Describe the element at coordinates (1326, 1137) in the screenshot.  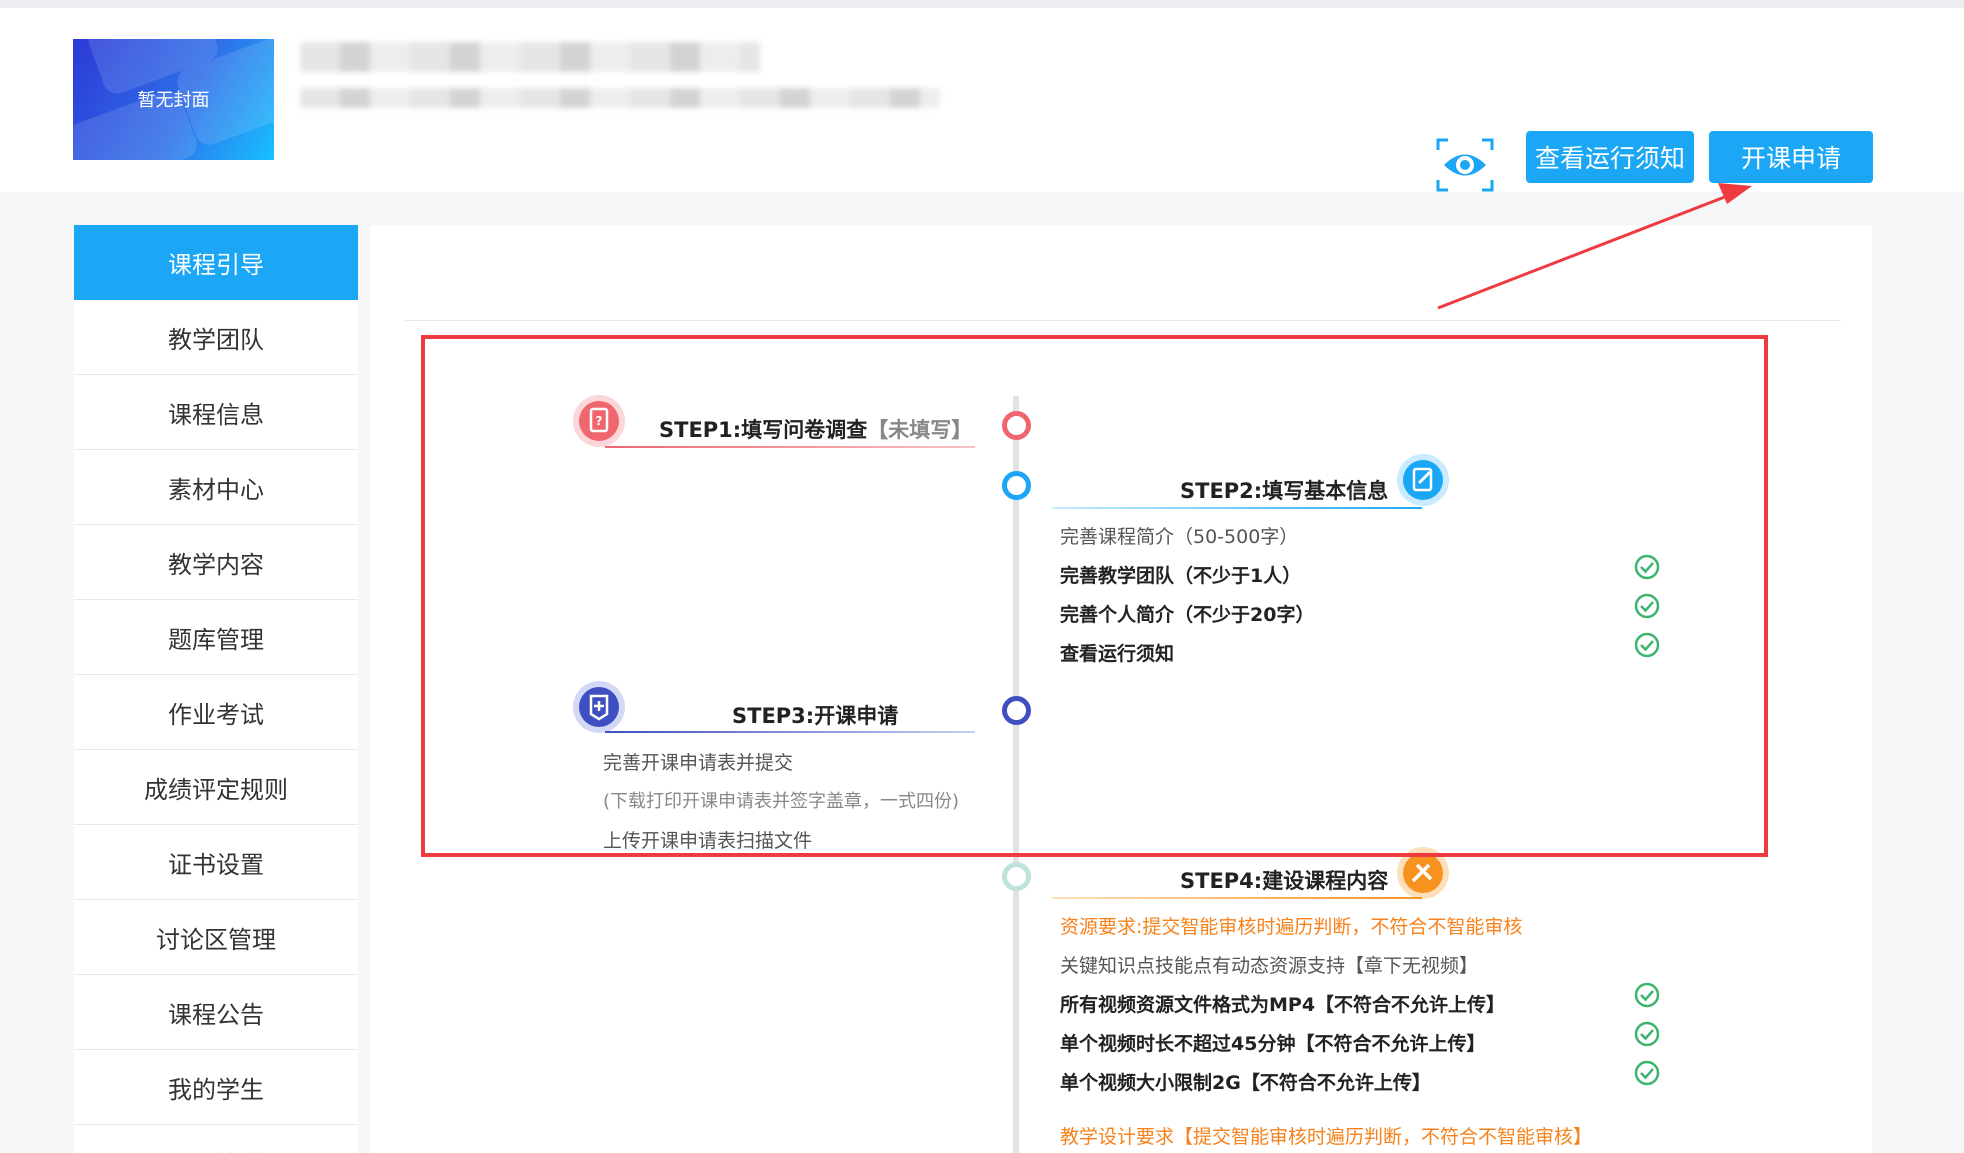
I see `step4-design-requirement: 教学设计要求【提交智能审核时遍历判断，不符合不智能审核】` at that location.